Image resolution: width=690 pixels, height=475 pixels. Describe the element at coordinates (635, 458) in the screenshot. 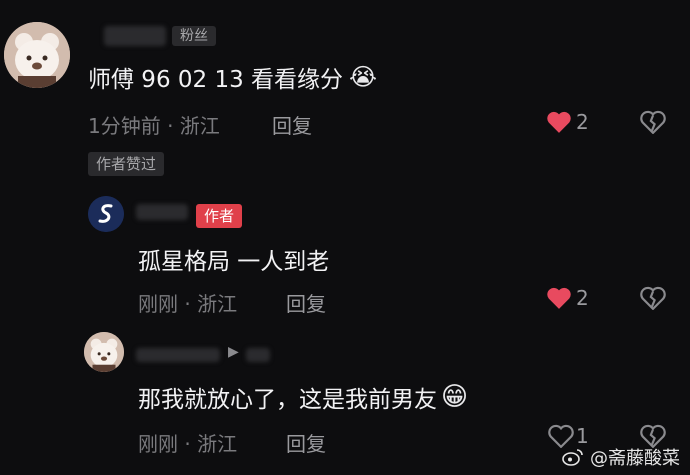

I see `watermark-text: @斋藤酸菜` at that location.